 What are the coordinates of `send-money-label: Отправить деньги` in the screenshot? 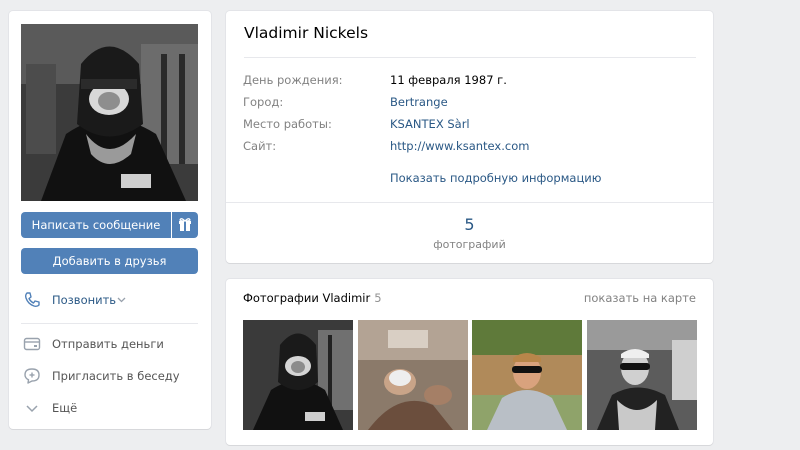 It's located at (108, 344).